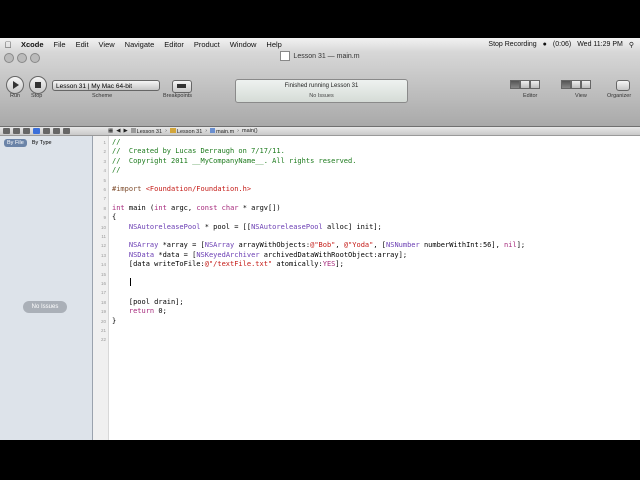 The height and width of the screenshot is (480, 640). I want to click on battery-status: (0:06), so click(562, 44).